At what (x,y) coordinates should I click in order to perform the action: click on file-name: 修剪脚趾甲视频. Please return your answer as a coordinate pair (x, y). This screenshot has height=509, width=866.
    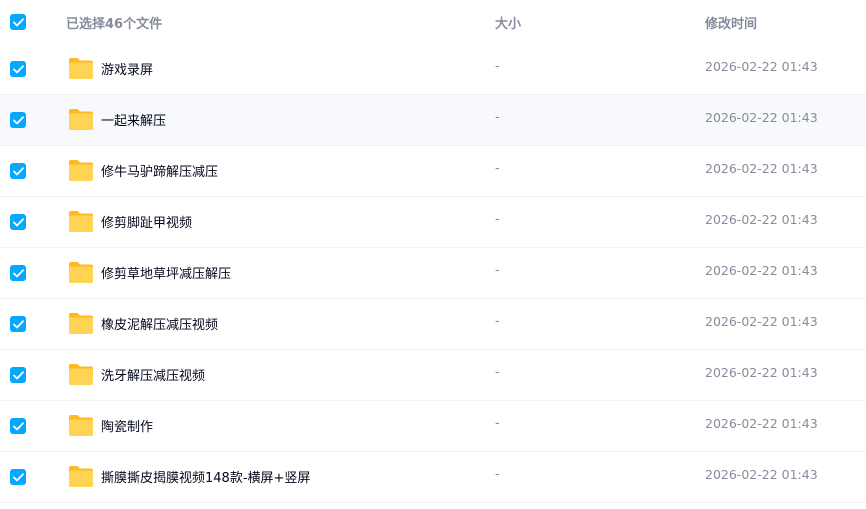
    Looking at the image, I should click on (146, 221).